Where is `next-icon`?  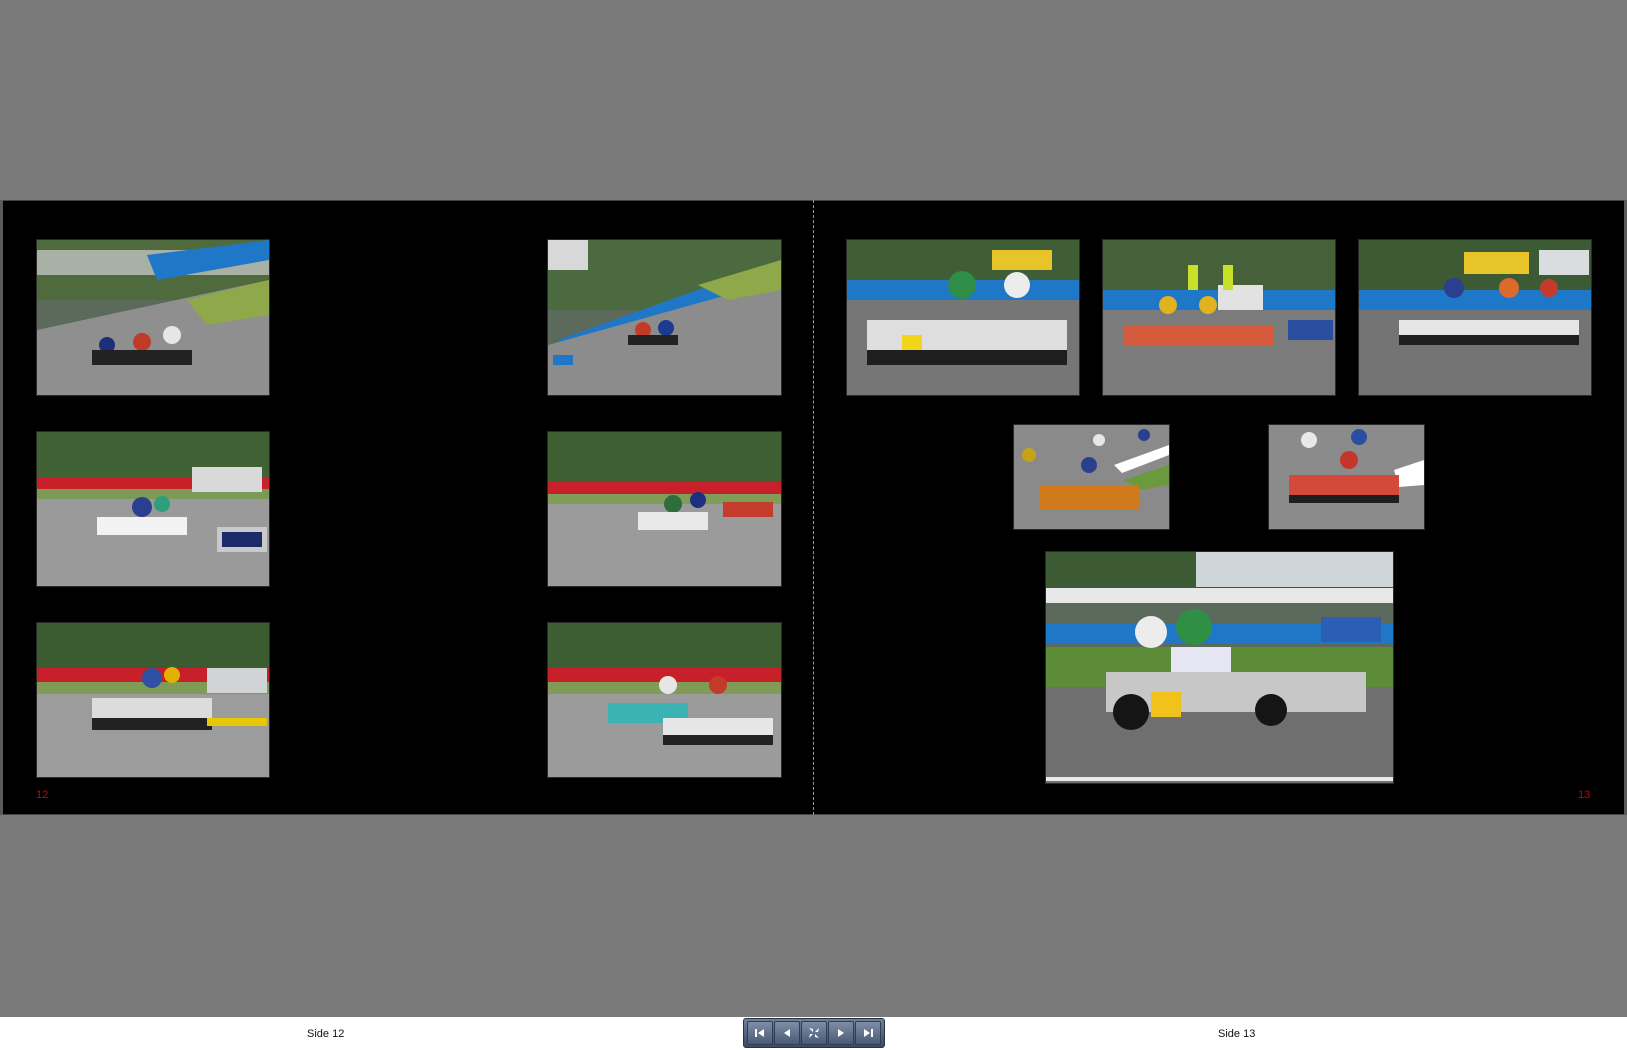
next-icon is located at coordinates (841, 1033).